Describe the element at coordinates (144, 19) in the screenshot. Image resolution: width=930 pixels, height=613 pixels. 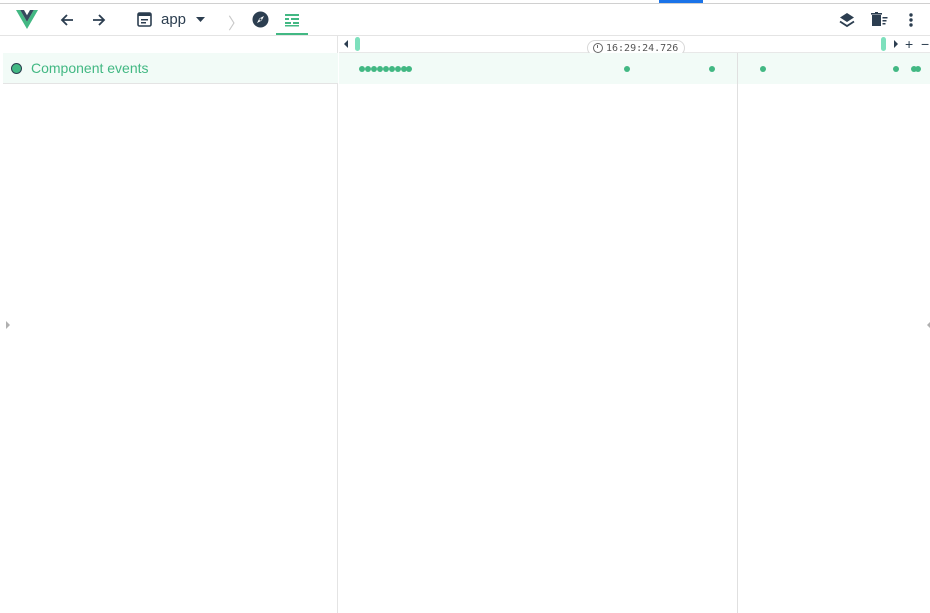
I see `app-window-icon` at that location.